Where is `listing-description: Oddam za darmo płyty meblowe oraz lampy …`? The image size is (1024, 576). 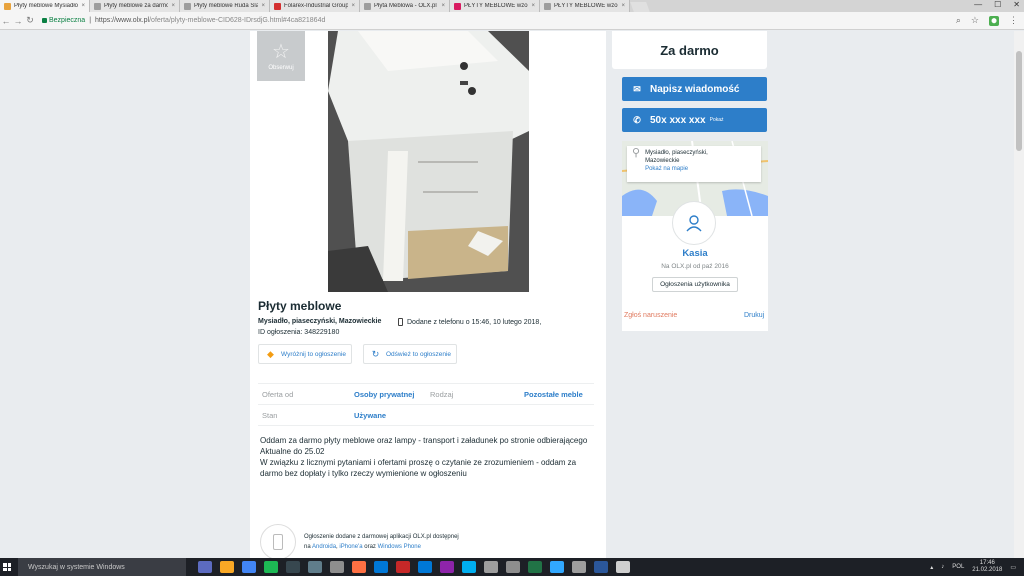
listing-description: Oddam za darmo płyty meblowe oraz lampy … is located at coordinates (430, 457).